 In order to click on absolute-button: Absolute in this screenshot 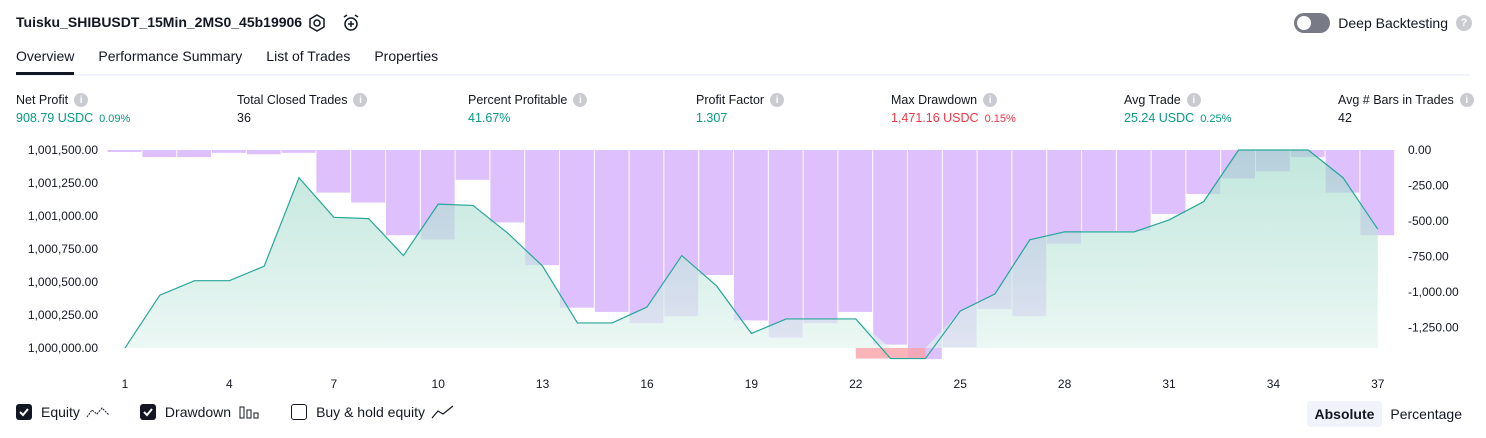, I will do `click(1344, 414)`.